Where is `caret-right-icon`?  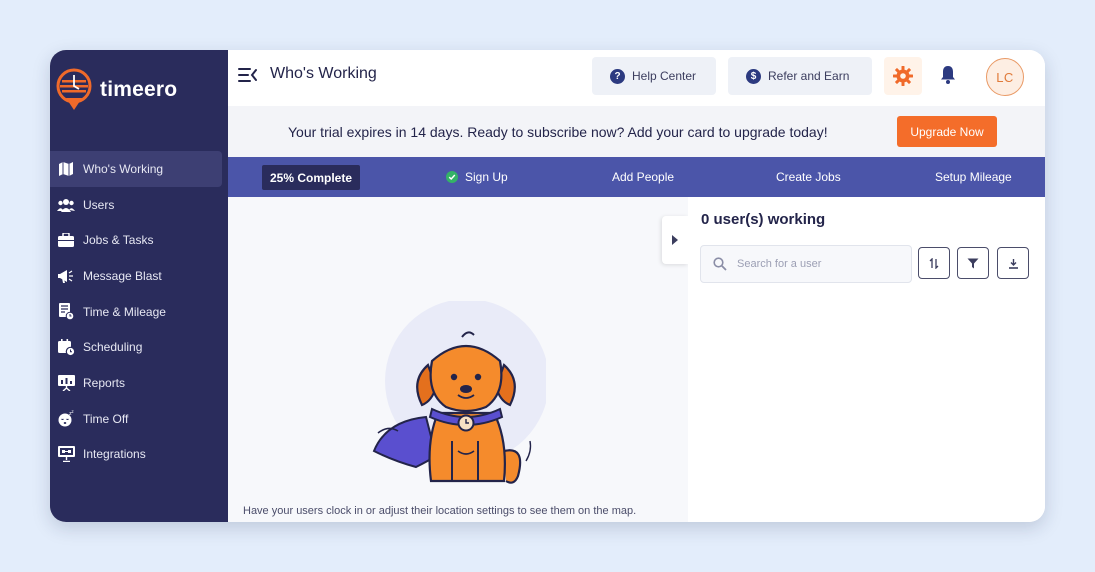
caret-right-icon is located at coordinates (675, 240).